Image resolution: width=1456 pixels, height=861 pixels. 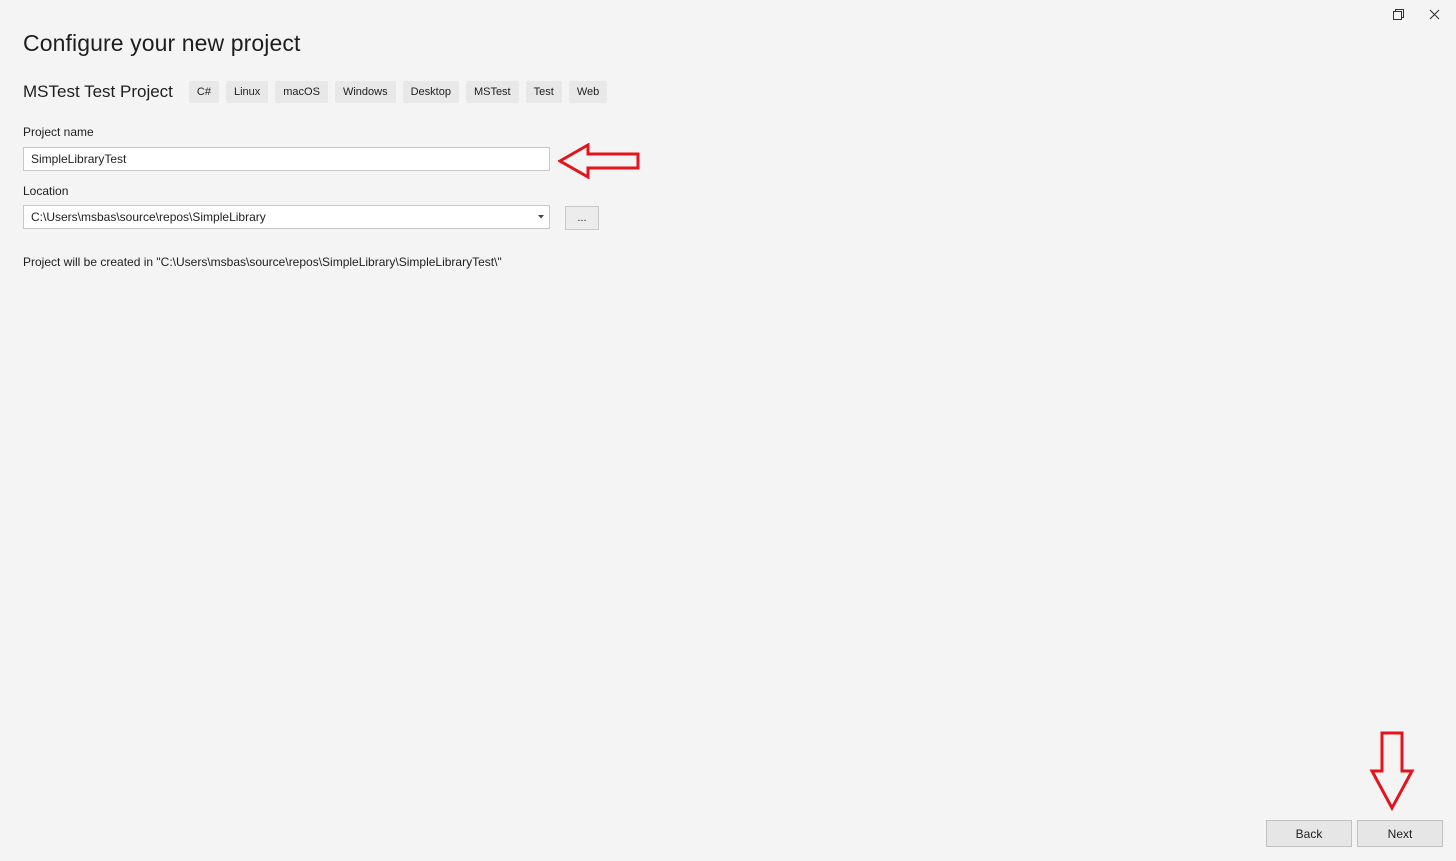 I want to click on window-controls, so click(x=1416, y=14).